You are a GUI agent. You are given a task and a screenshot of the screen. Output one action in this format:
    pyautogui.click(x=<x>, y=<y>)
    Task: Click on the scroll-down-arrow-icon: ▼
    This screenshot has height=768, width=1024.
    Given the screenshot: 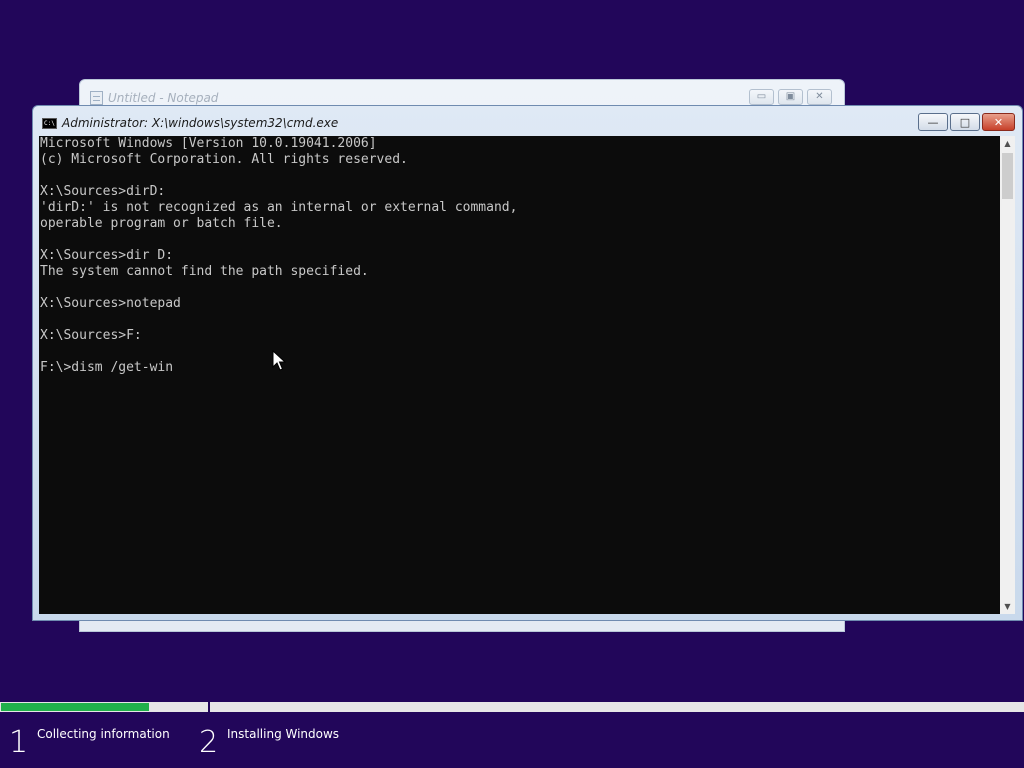 What is the action you would take?
    pyautogui.click(x=1007, y=606)
    